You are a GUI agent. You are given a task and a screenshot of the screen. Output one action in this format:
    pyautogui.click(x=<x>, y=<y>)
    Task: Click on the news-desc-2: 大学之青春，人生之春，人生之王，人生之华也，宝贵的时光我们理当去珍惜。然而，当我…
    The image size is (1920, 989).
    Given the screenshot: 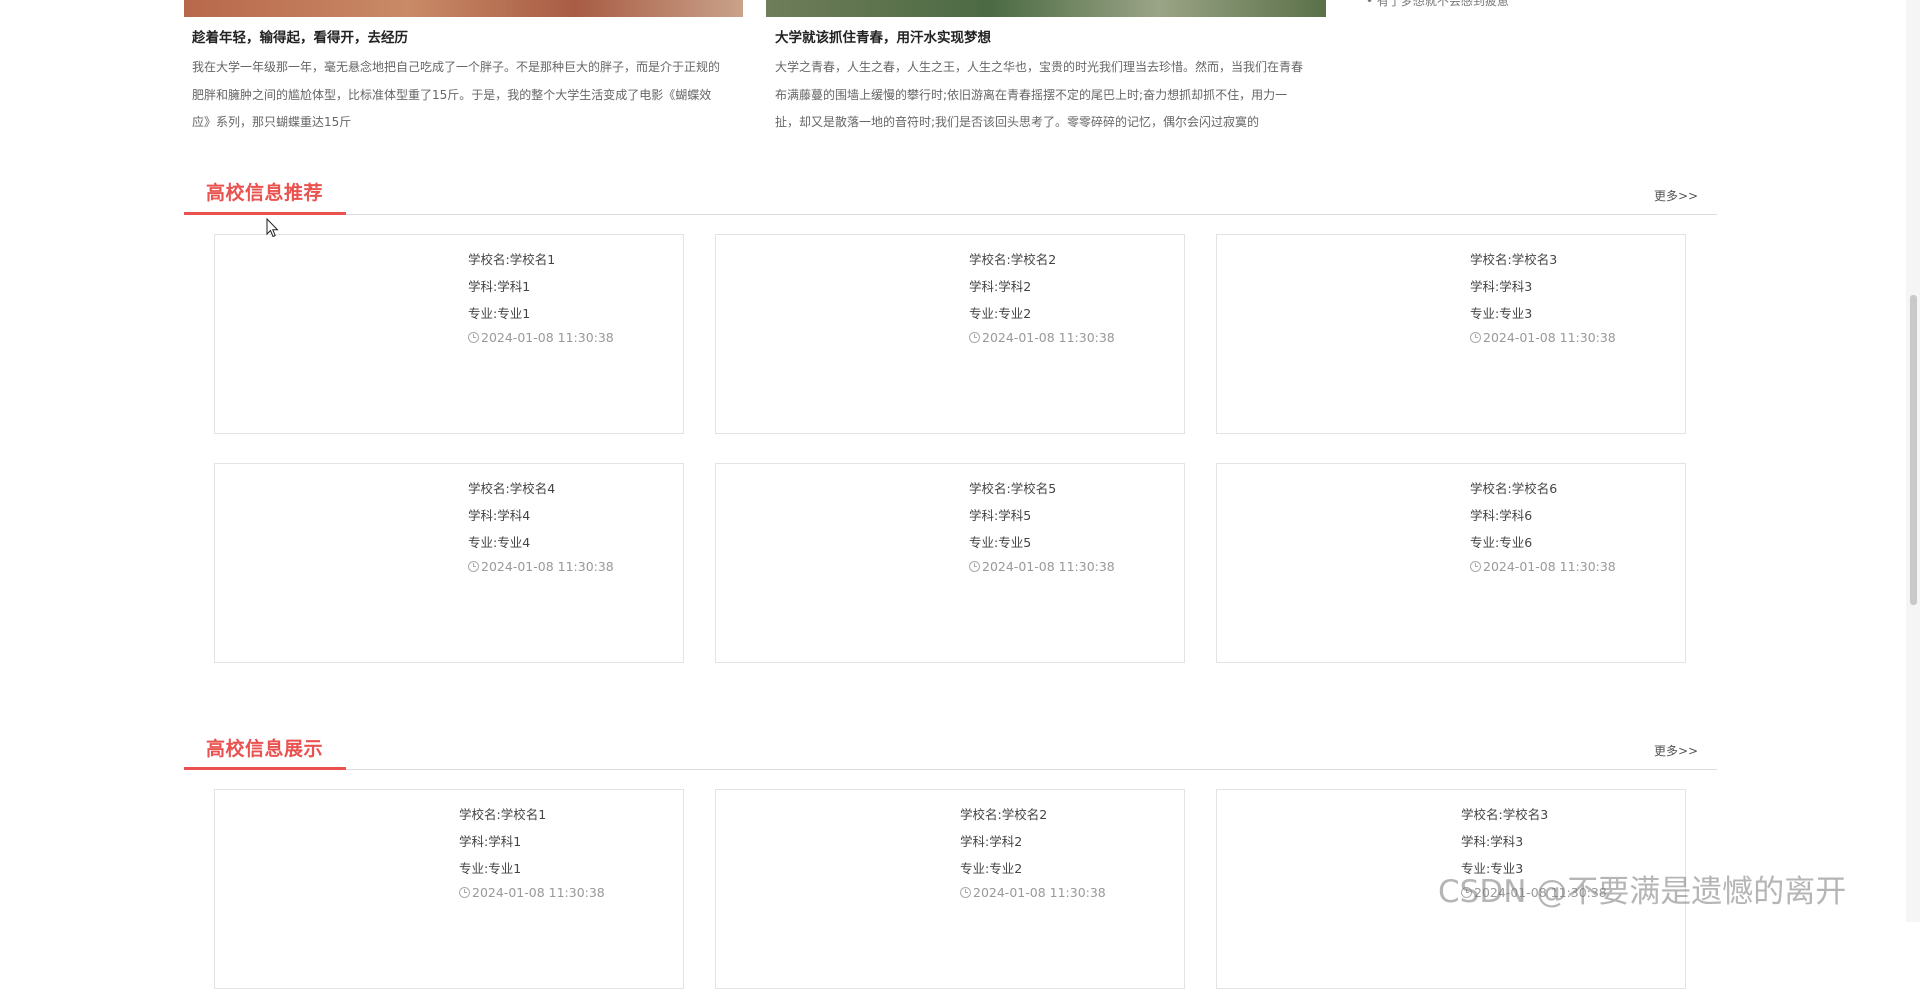 What is the action you would take?
    pyautogui.click(x=1039, y=94)
    